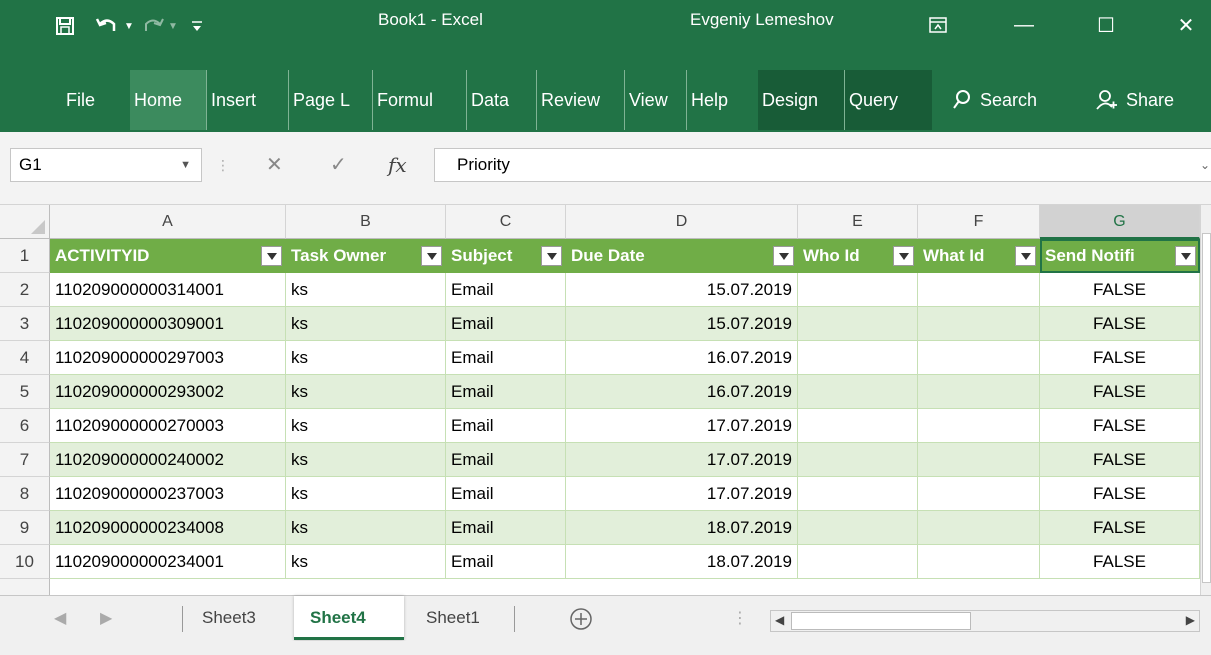 This screenshot has height=655, width=1211. I want to click on row-header: 4, so click(25, 358).